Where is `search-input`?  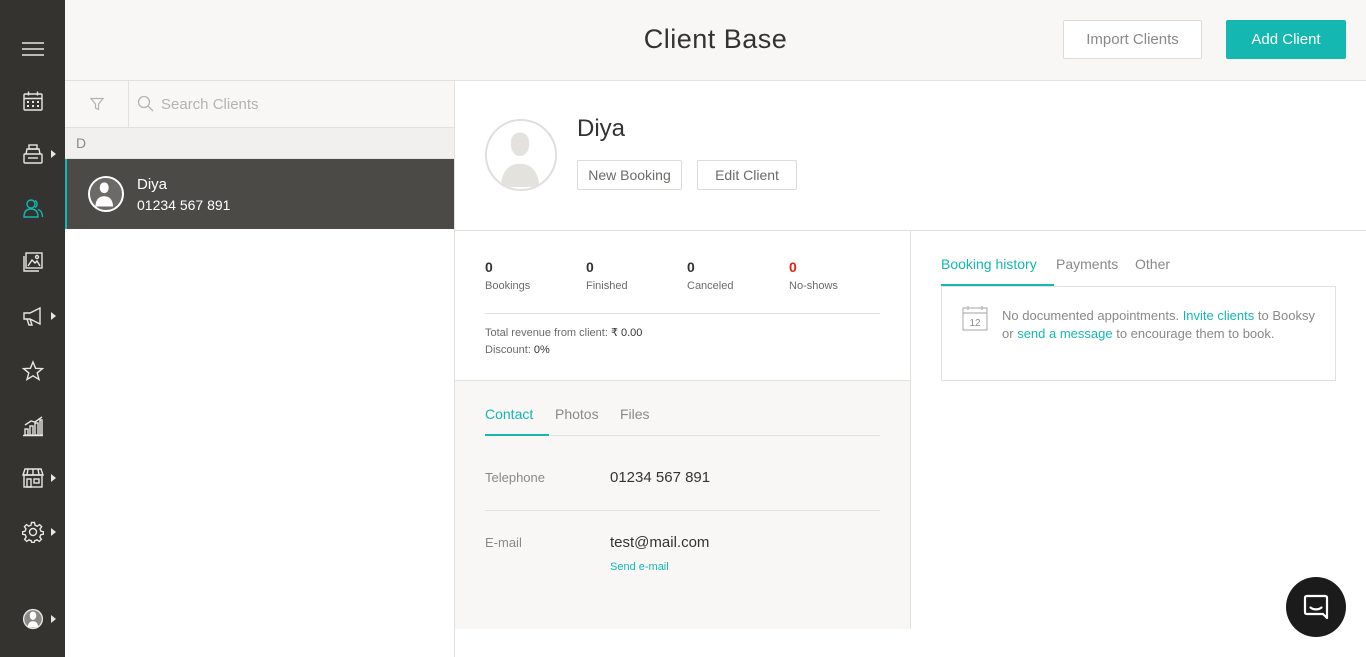 search-input is located at coordinates (301, 104).